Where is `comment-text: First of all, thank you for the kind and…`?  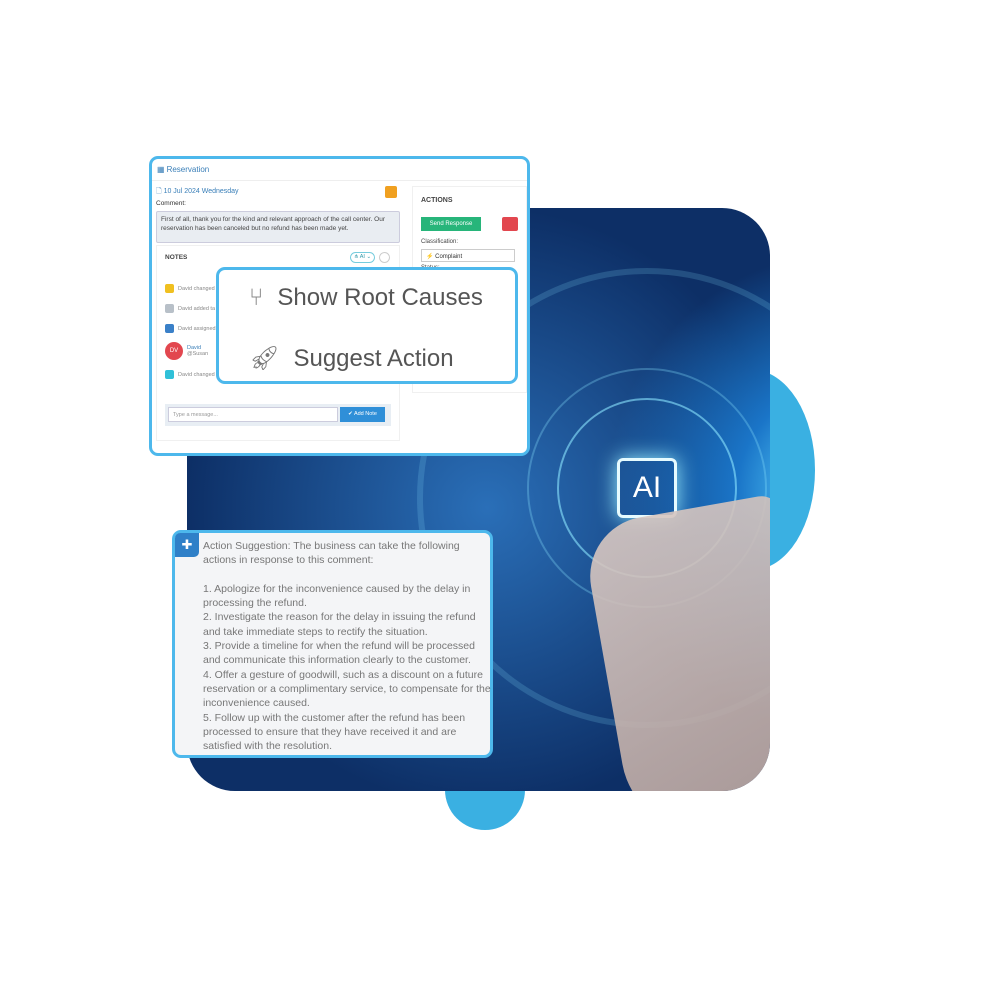 comment-text: First of all, thank you for the kind and… is located at coordinates (278, 227).